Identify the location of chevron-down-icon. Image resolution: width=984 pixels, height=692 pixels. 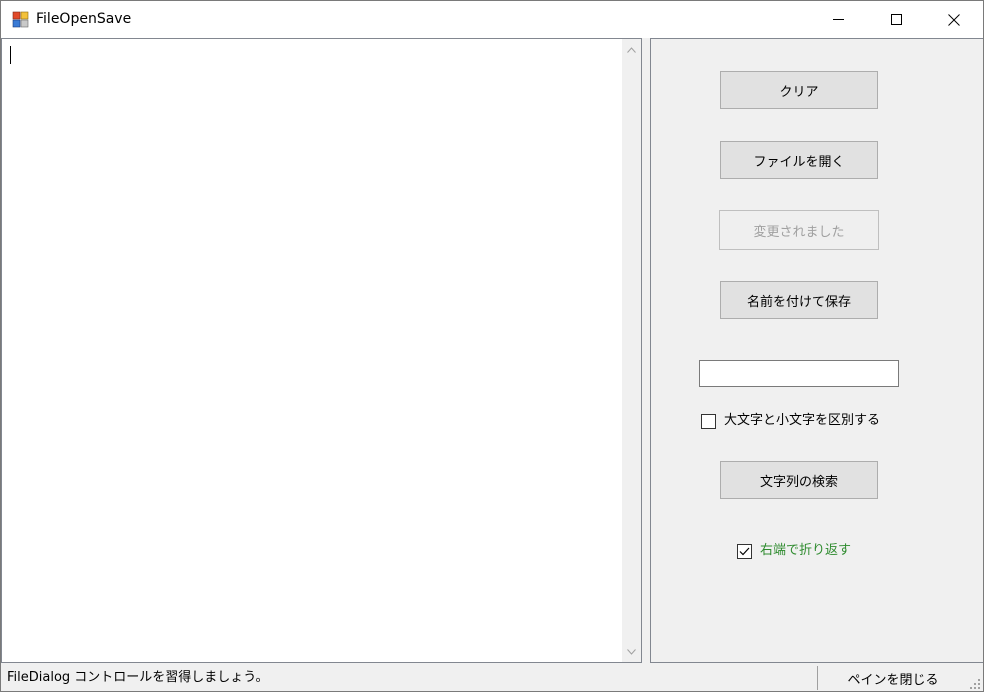
(631, 651).